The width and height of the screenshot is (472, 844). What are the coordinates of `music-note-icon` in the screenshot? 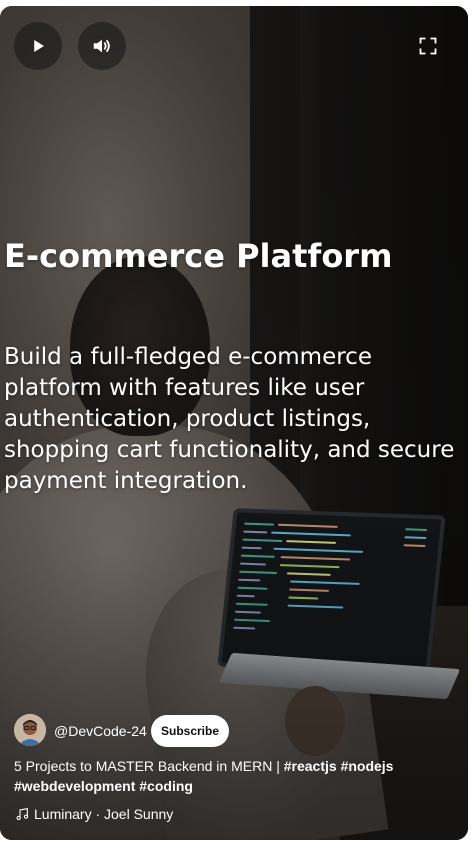 It's located at (22, 814).